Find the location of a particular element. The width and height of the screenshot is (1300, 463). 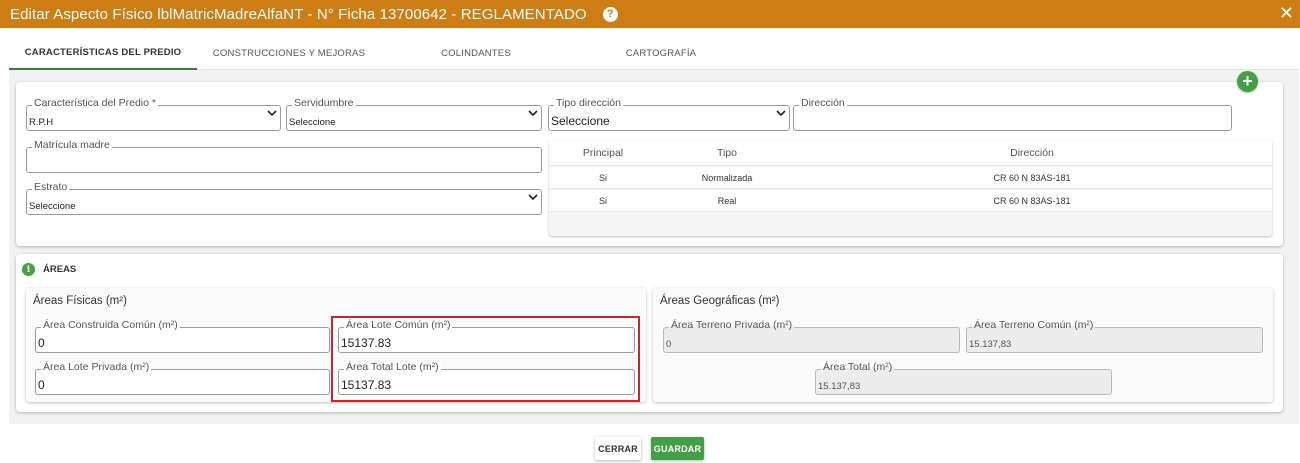

tab-construcciones-mejoras: CONSTRUCCIONES Y MEJORAS is located at coordinates (289, 53).